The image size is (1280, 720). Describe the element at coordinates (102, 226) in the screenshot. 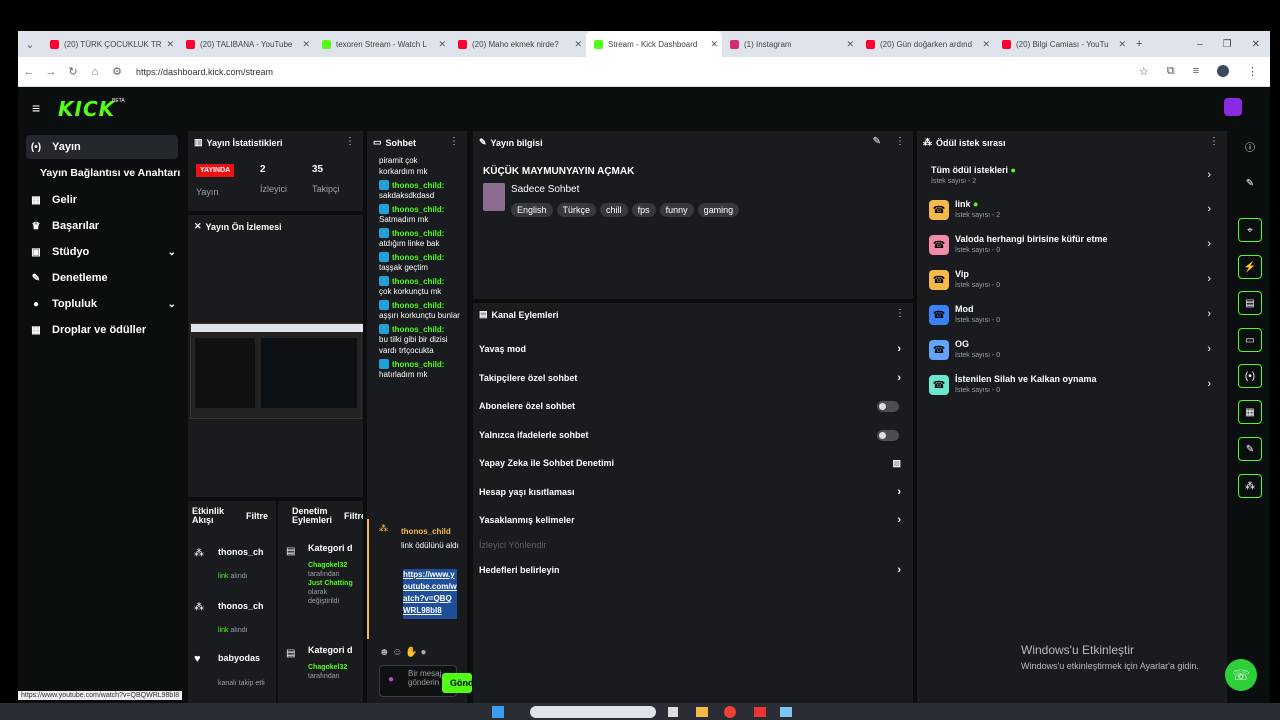

I see `sidebar-item-basarilar: ♛ Başarılar` at that location.